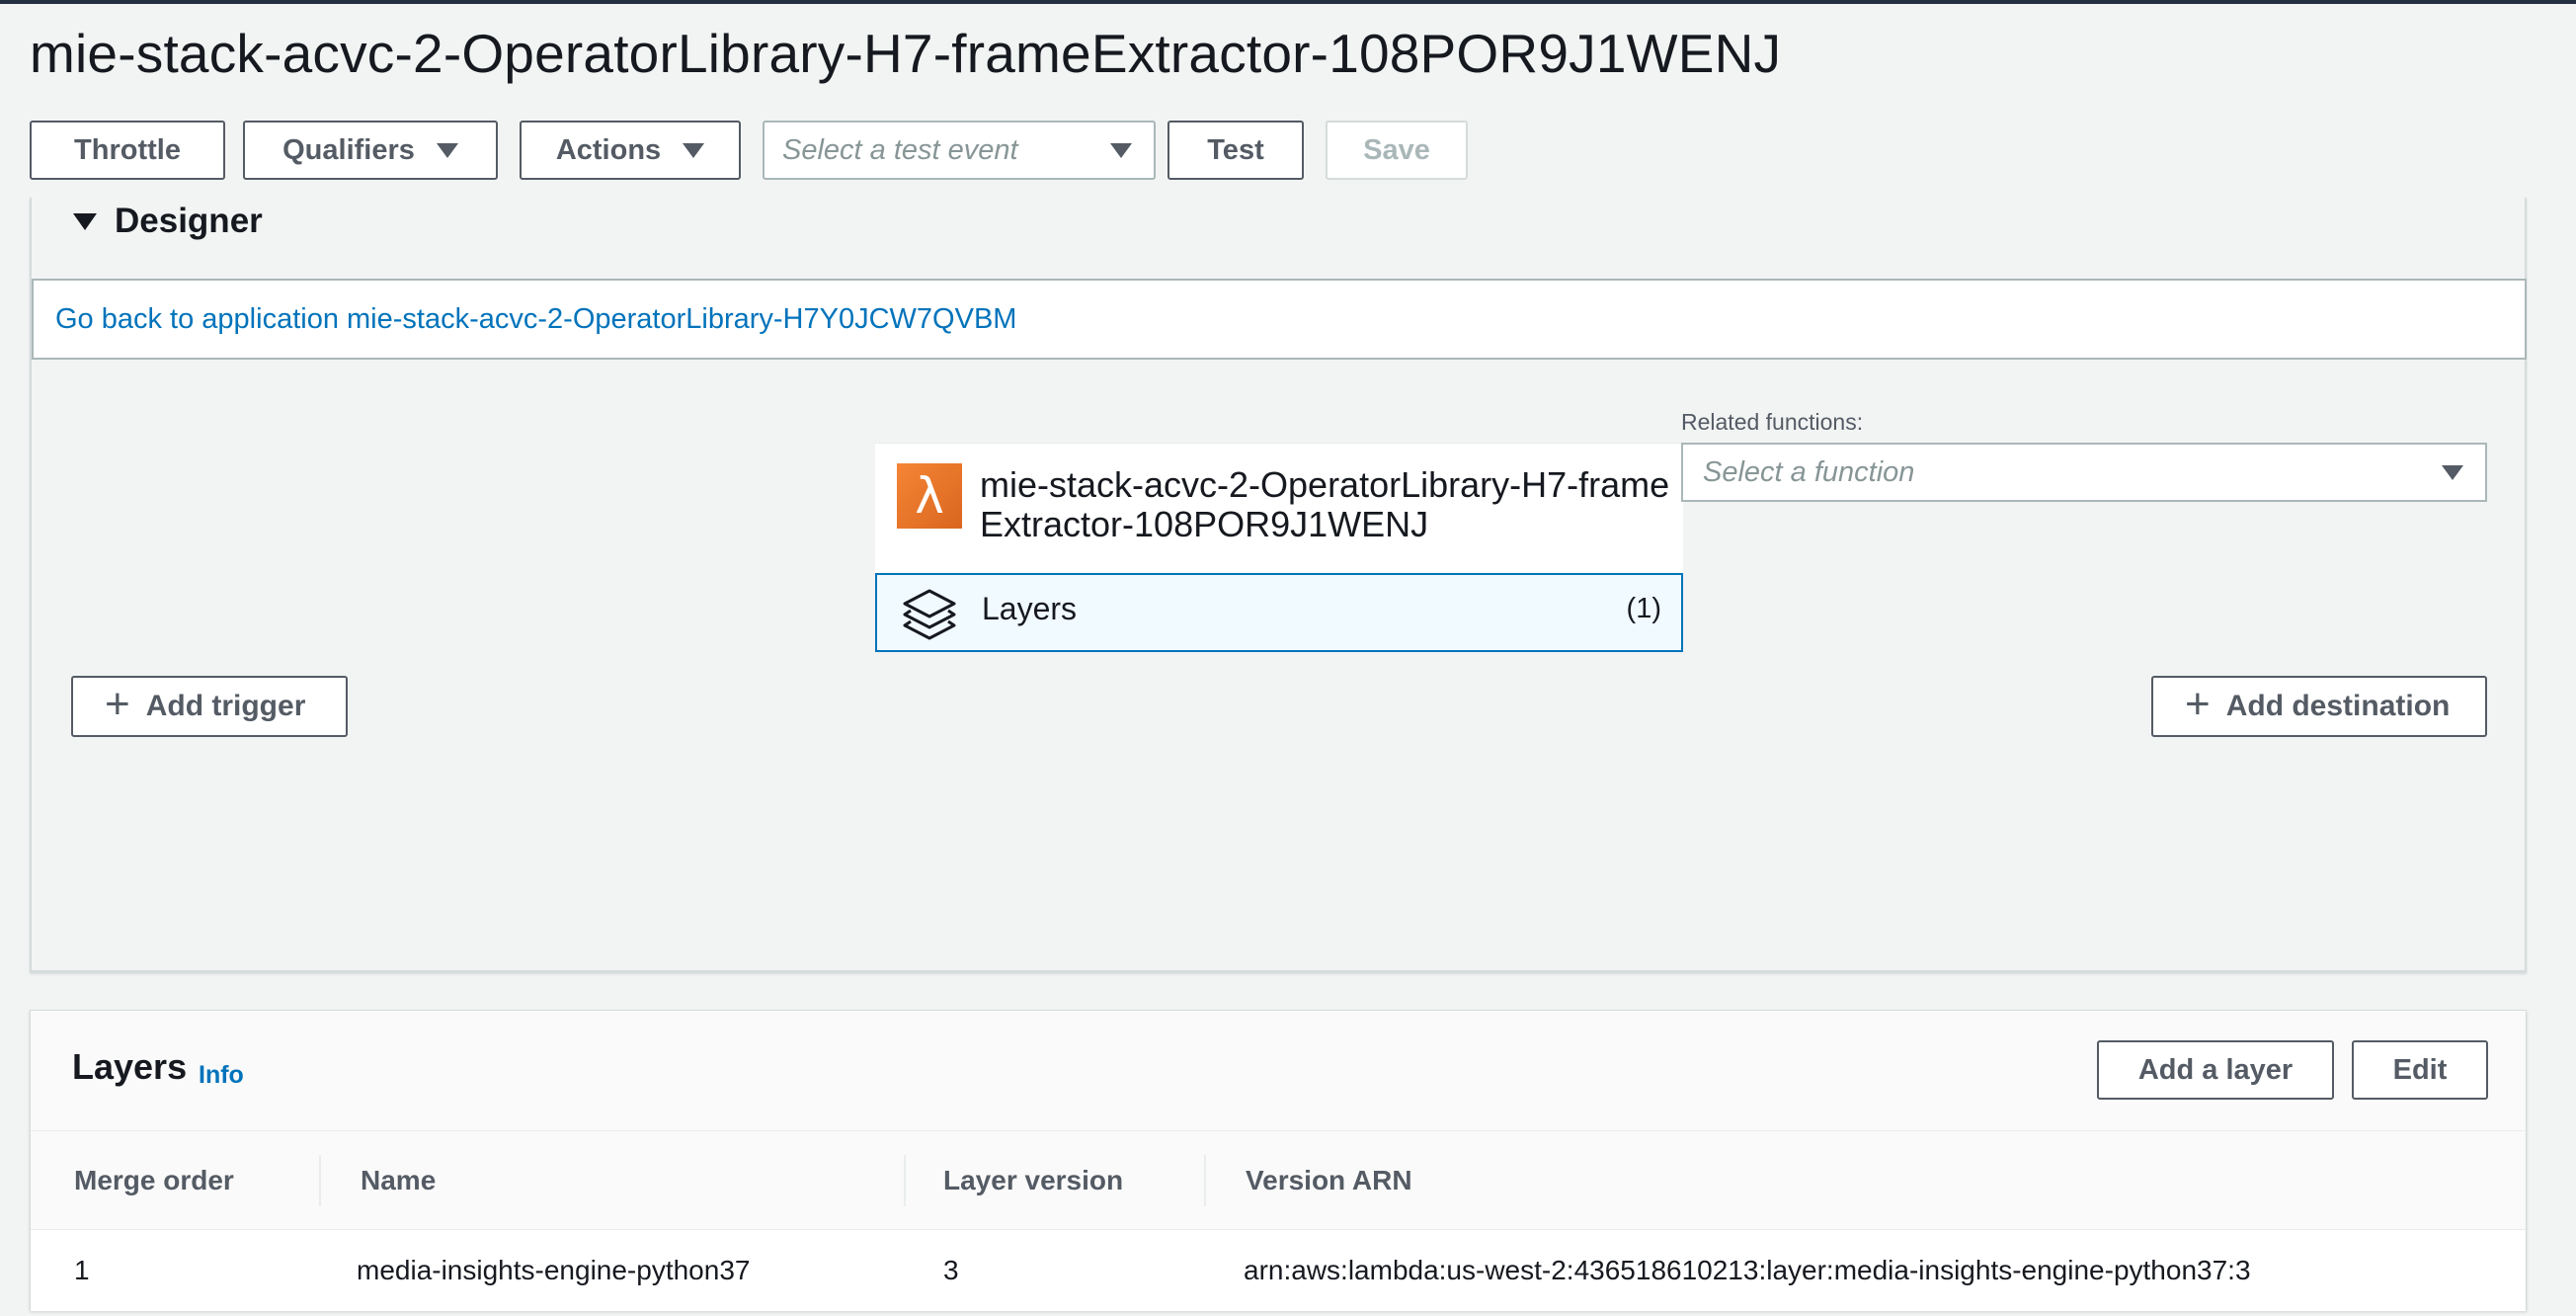 This screenshot has width=2576, height=1316. What do you see at coordinates (1772, 422) in the screenshot?
I see `related-functions-label: Related functions:` at bounding box center [1772, 422].